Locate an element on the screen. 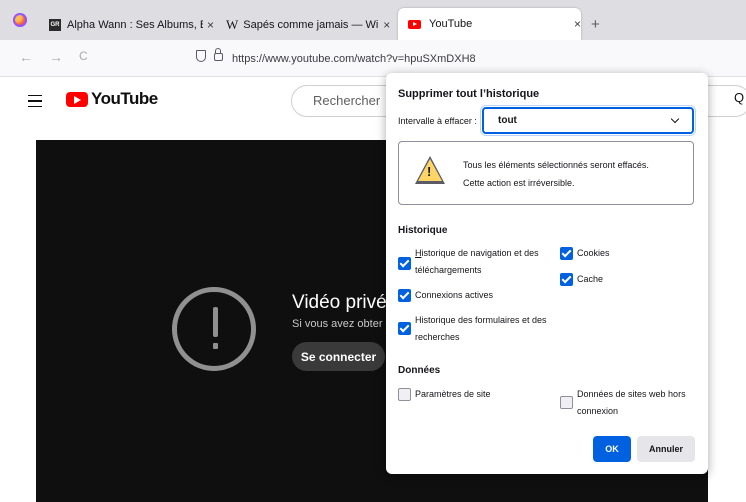 This screenshot has height=502, width=746. chevron-down-icon is located at coordinates (675, 119).